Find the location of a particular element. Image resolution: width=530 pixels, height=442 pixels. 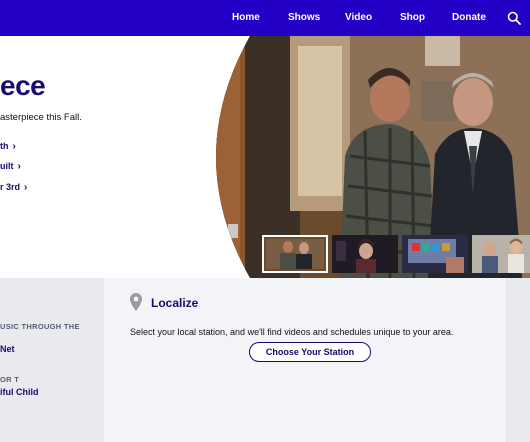

hero-link-2-label: uilt is located at coordinates (7, 166).